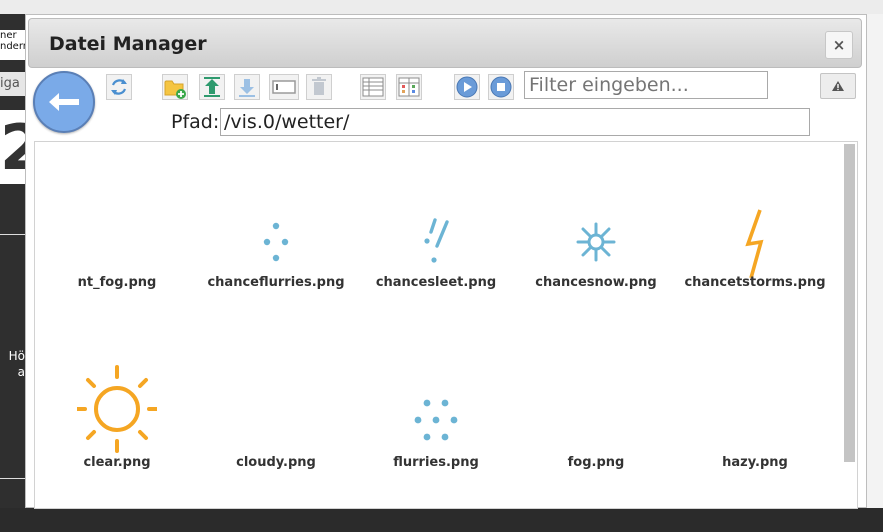 The image size is (883, 532). Describe the element at coordinates (436, 282) in the screenshot. I see `file-name: chancesleet.png` at that location.